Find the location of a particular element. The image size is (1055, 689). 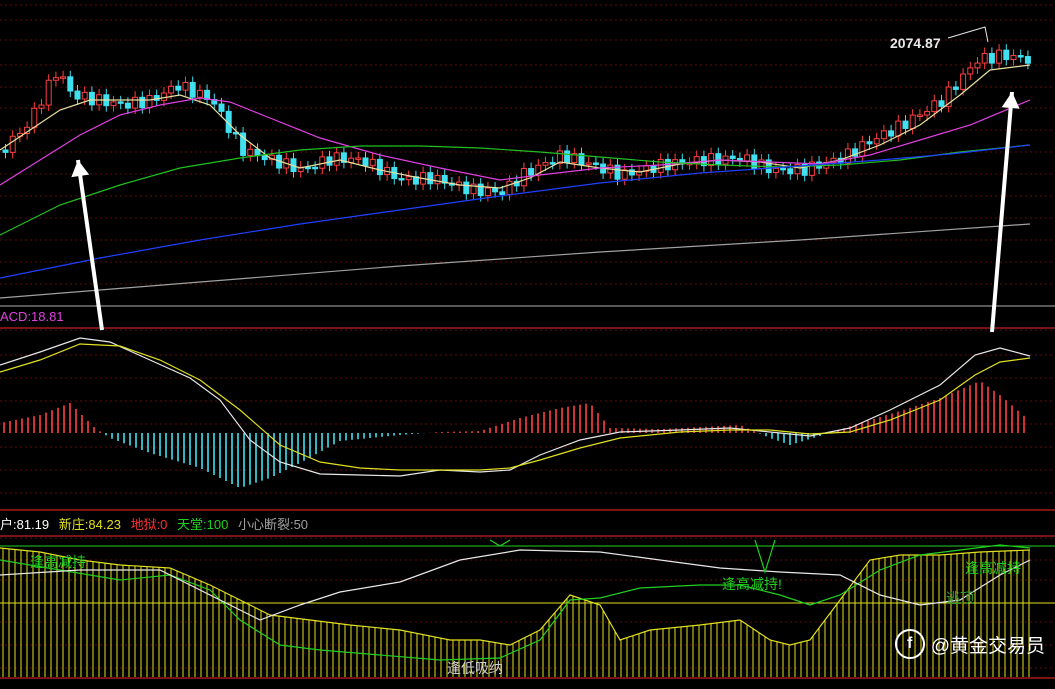

watermark-text: @黄金交易员 is located at coordinates (987, 646).